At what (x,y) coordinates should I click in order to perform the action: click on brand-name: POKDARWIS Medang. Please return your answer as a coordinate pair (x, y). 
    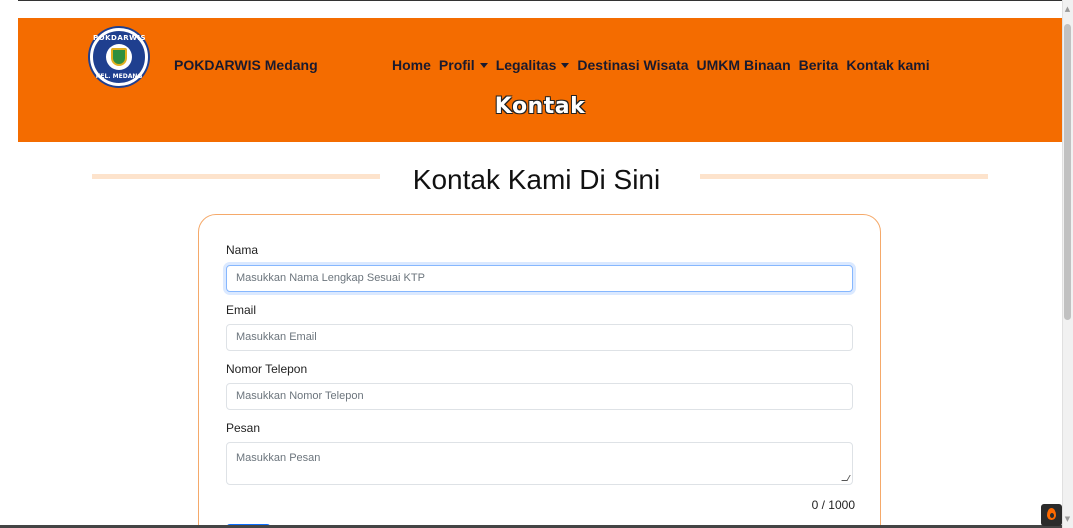
    Looking at the image, I should click on (246, 65).